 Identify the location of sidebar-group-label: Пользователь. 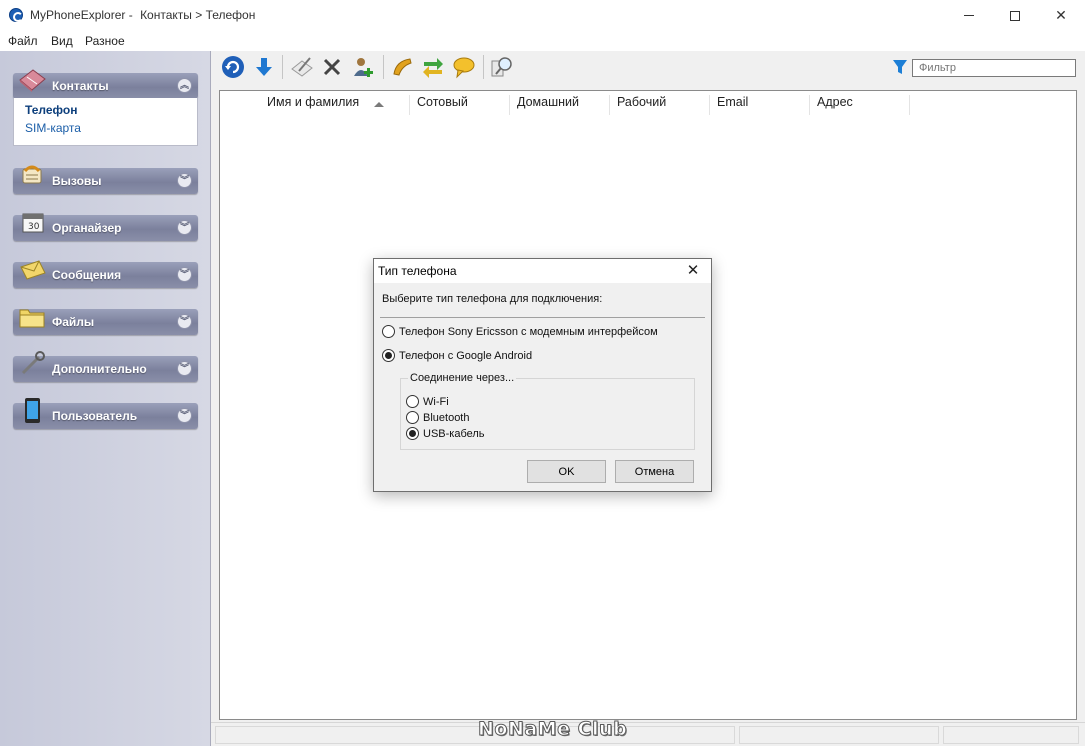
(95, 416).